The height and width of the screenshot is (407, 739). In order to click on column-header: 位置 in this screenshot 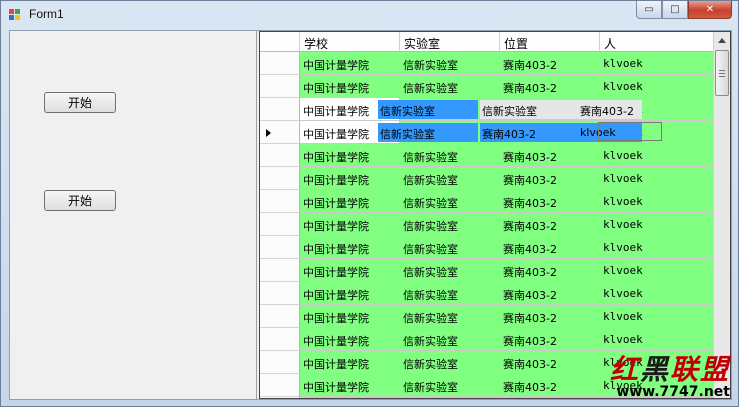, I will do `click(550, 42)`.